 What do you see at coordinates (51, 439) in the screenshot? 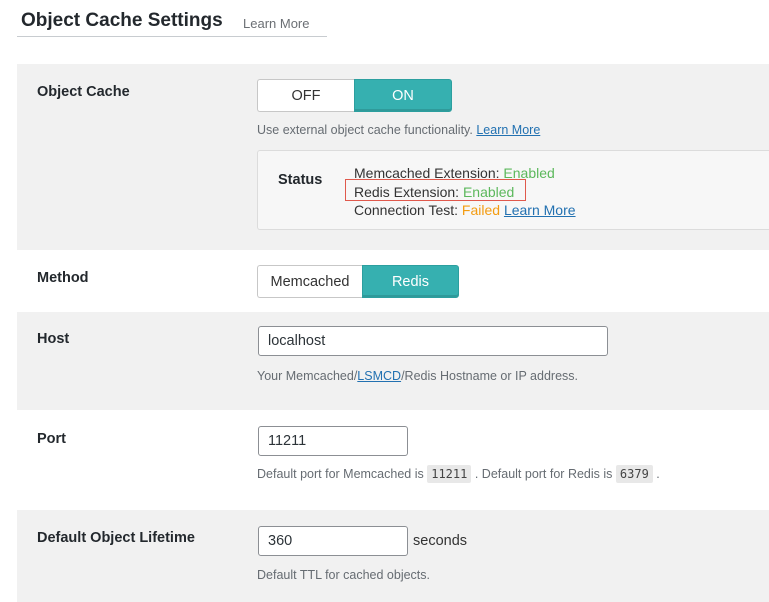
I see `port-label: Port` at bounding box center [51, 439].